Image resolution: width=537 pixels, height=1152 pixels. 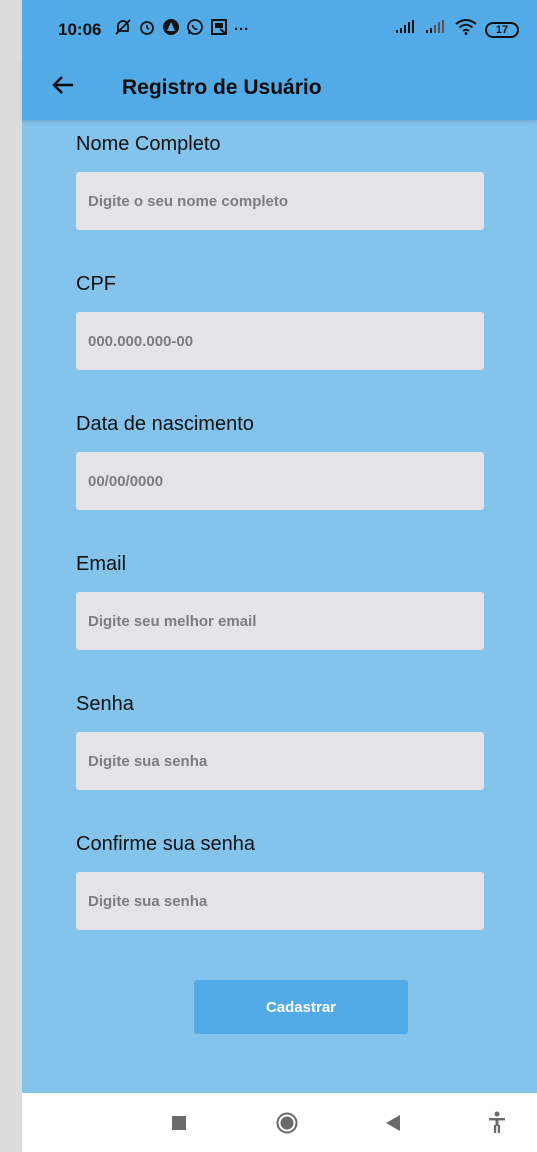 I want to click on status-time: 10:06, so click(x=80, y=29).